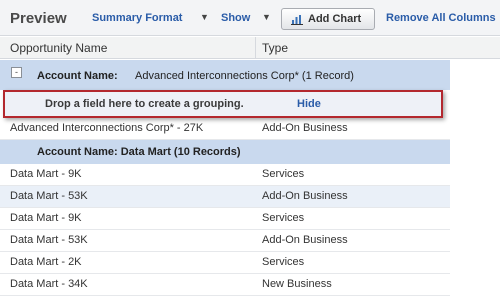 This screenshot has width=500, height=296. I want to click on right-blank-area, so click(475, 178).